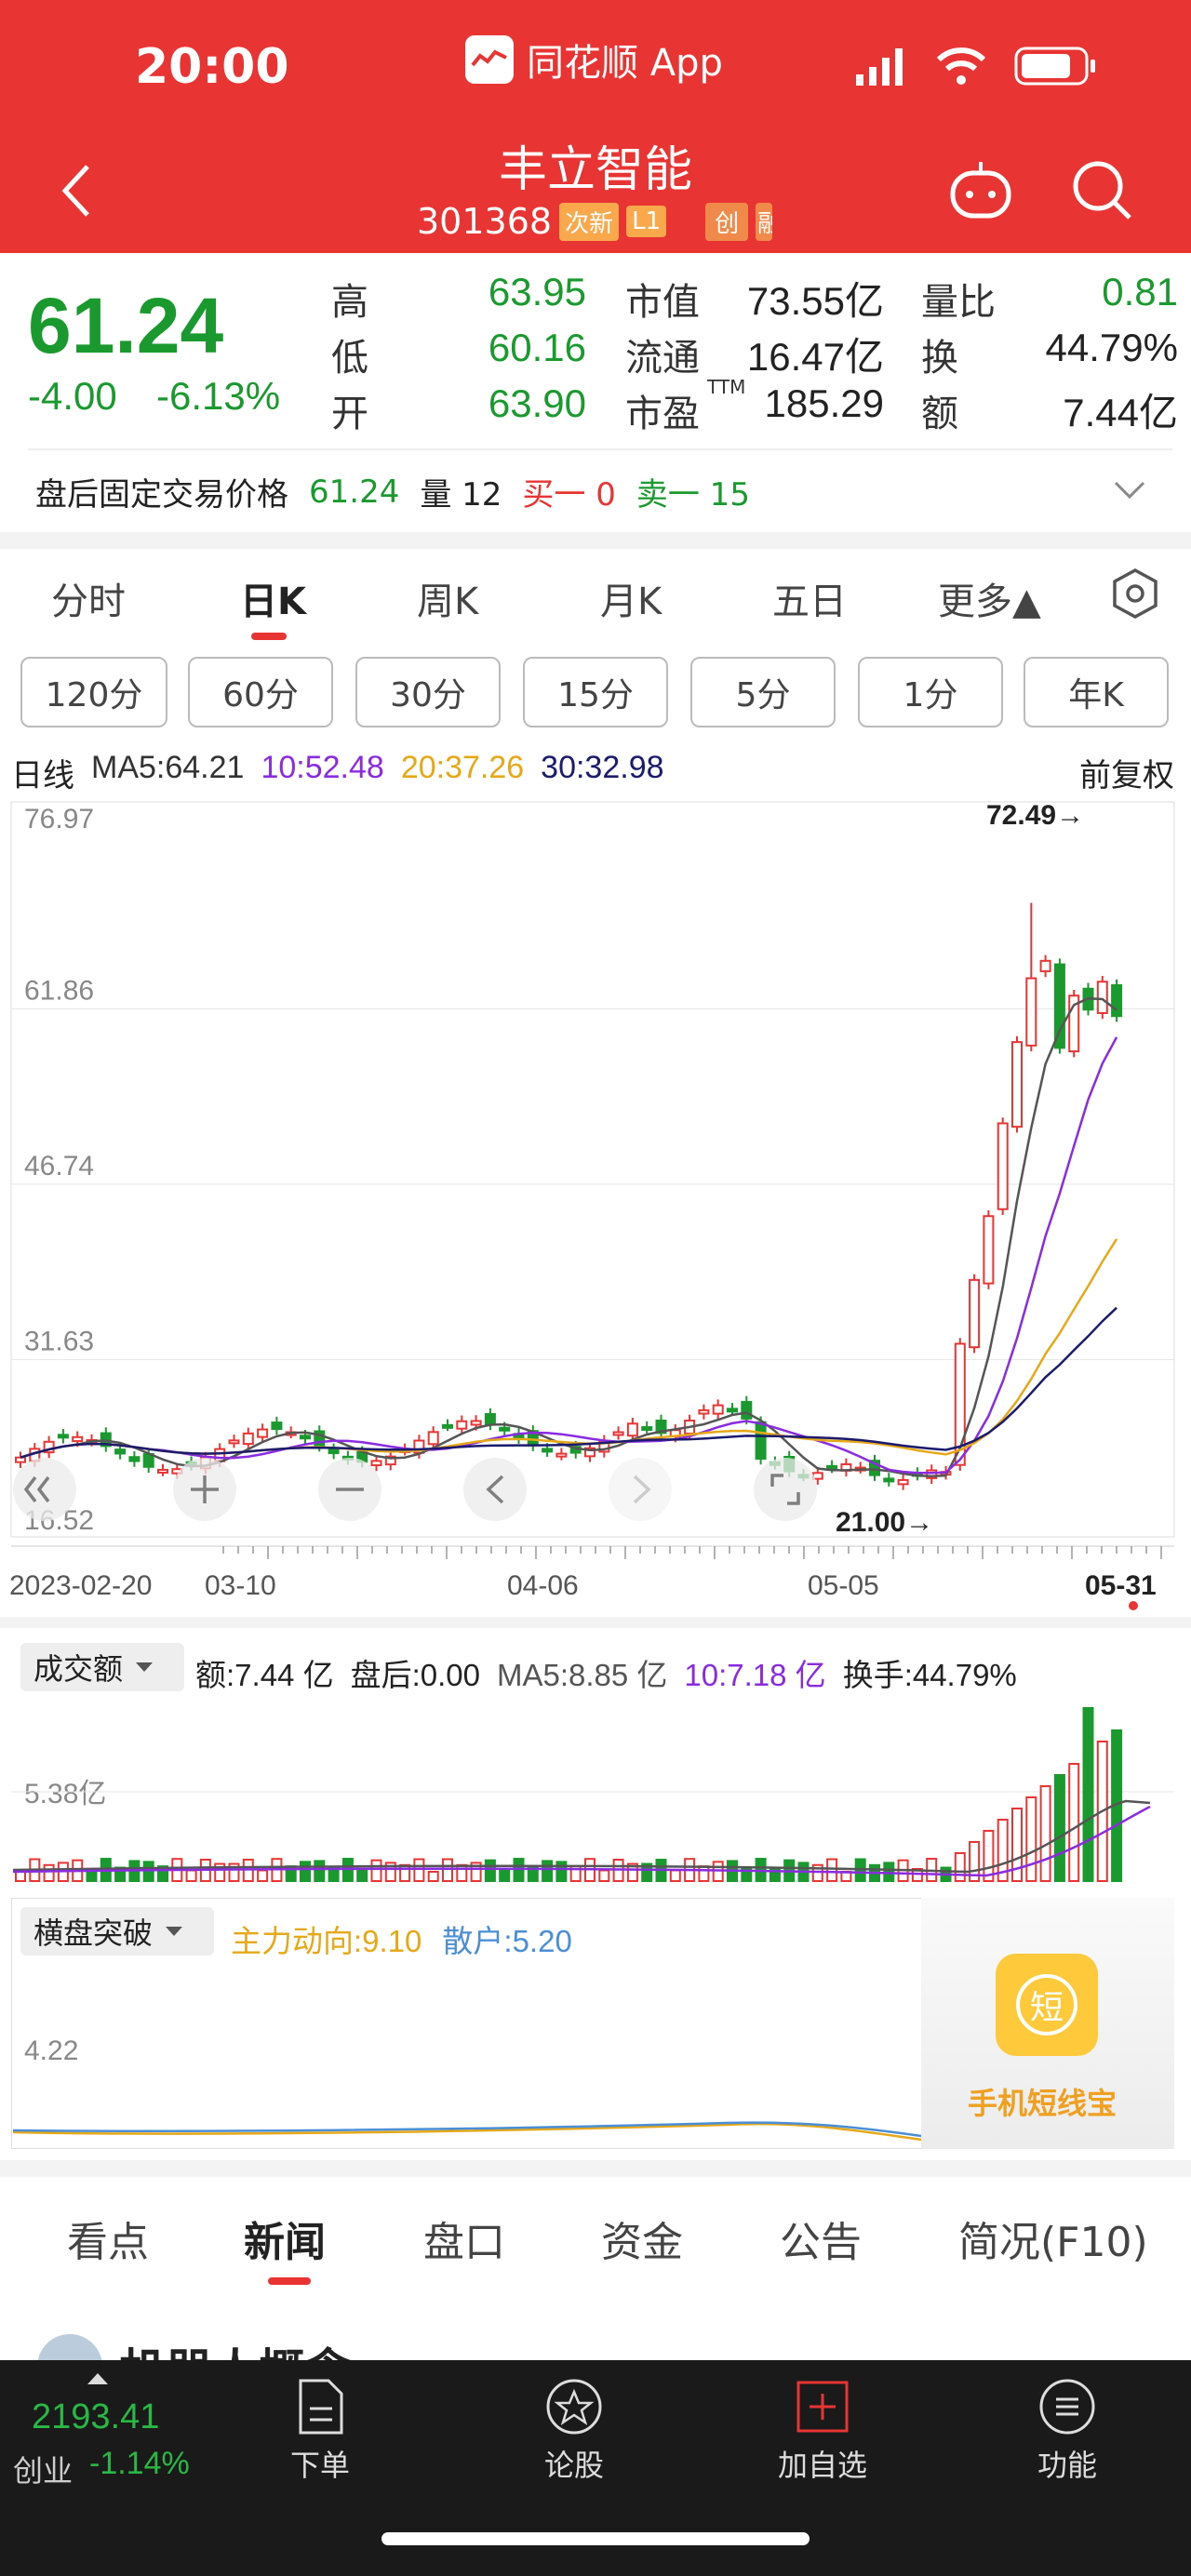 The width and height of the screenshot is (1191, 2576). What do you see at coordinates (930, 692) in the screenshot?
I see `period-1m: 1分` at bounding box center [930, 692].